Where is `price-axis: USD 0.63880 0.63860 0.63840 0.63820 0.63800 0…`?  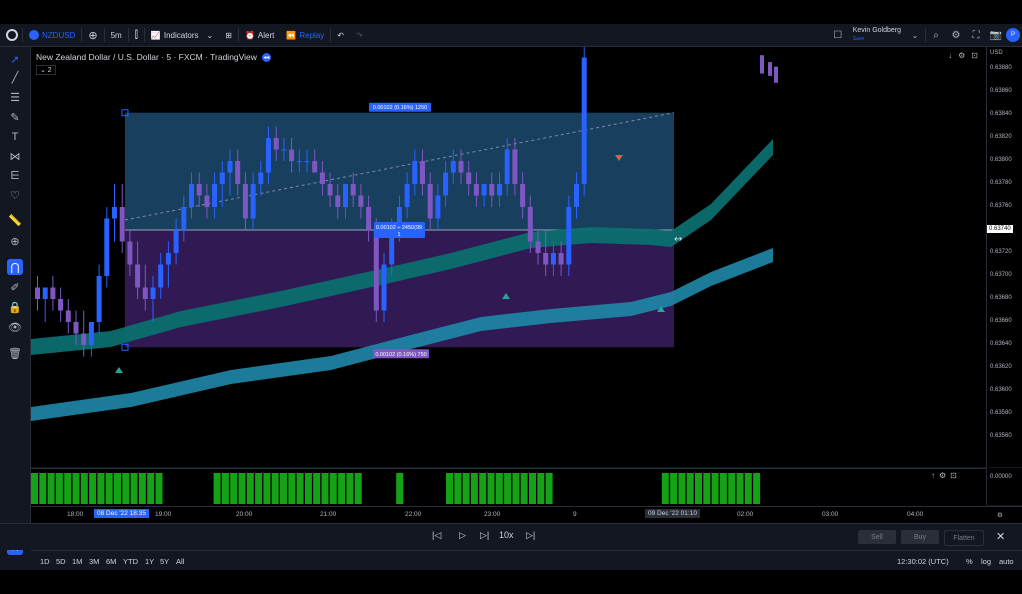 price-axis: USD 0.63880 0.63860 0.63840 0.63820 0.63800 0… is located at coordinates (1004, 257).